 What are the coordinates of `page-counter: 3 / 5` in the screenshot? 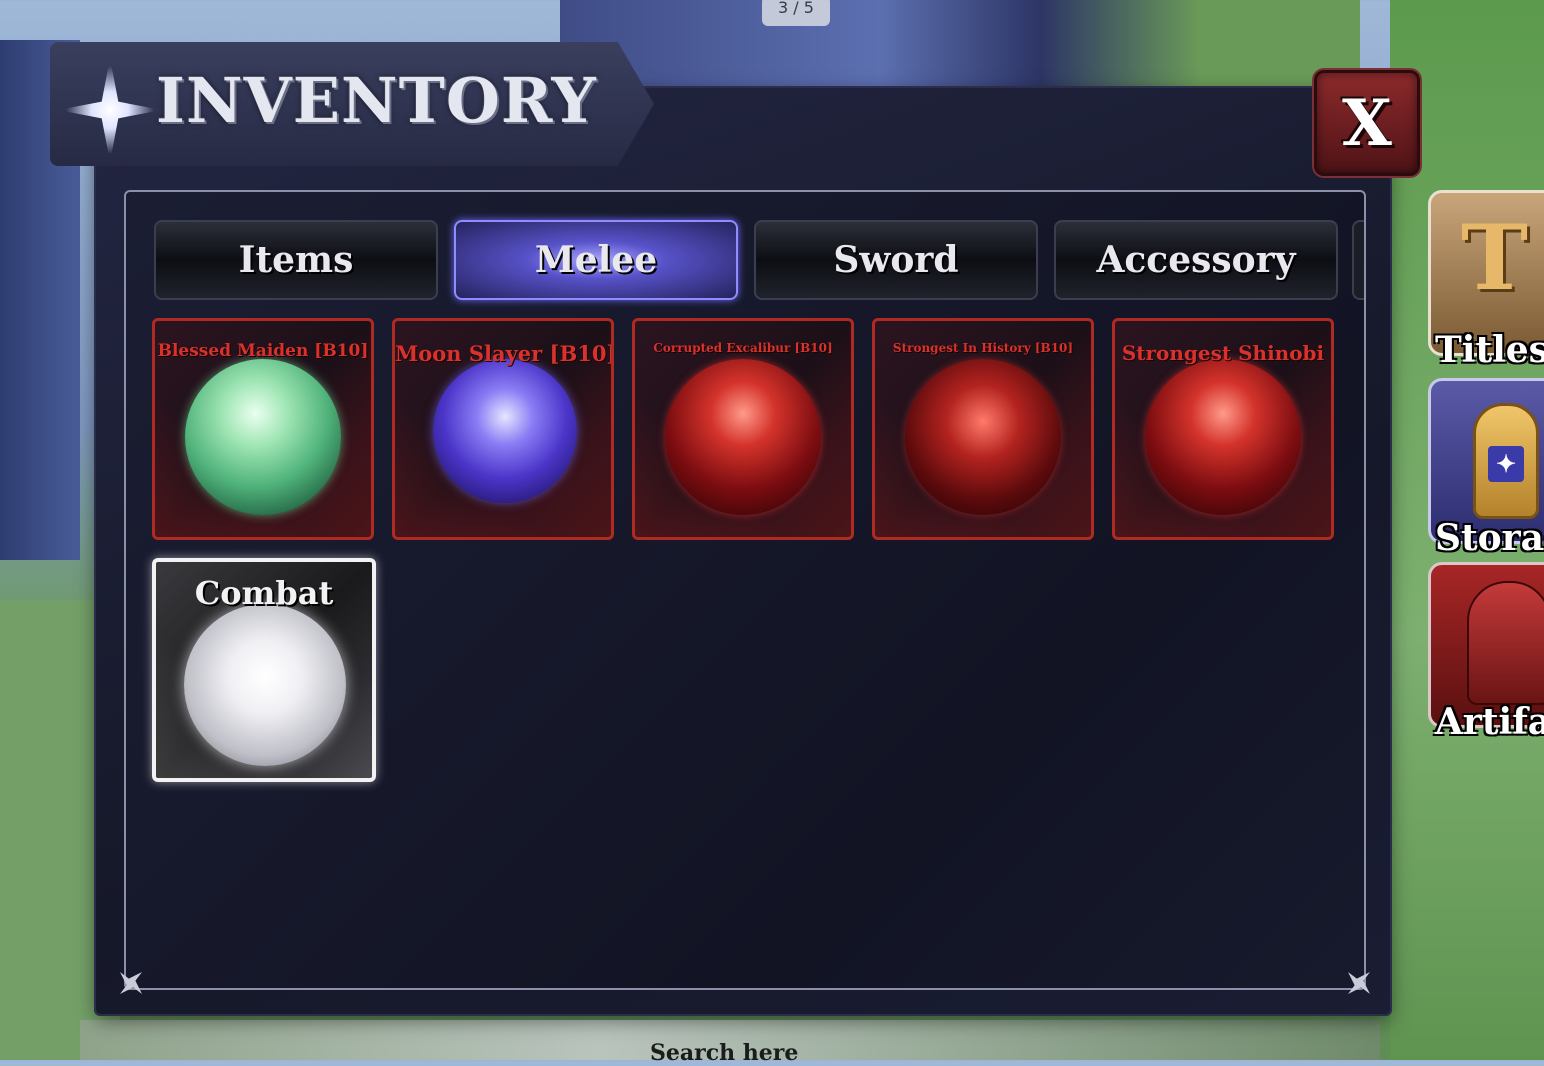 It's located at (796, 13).